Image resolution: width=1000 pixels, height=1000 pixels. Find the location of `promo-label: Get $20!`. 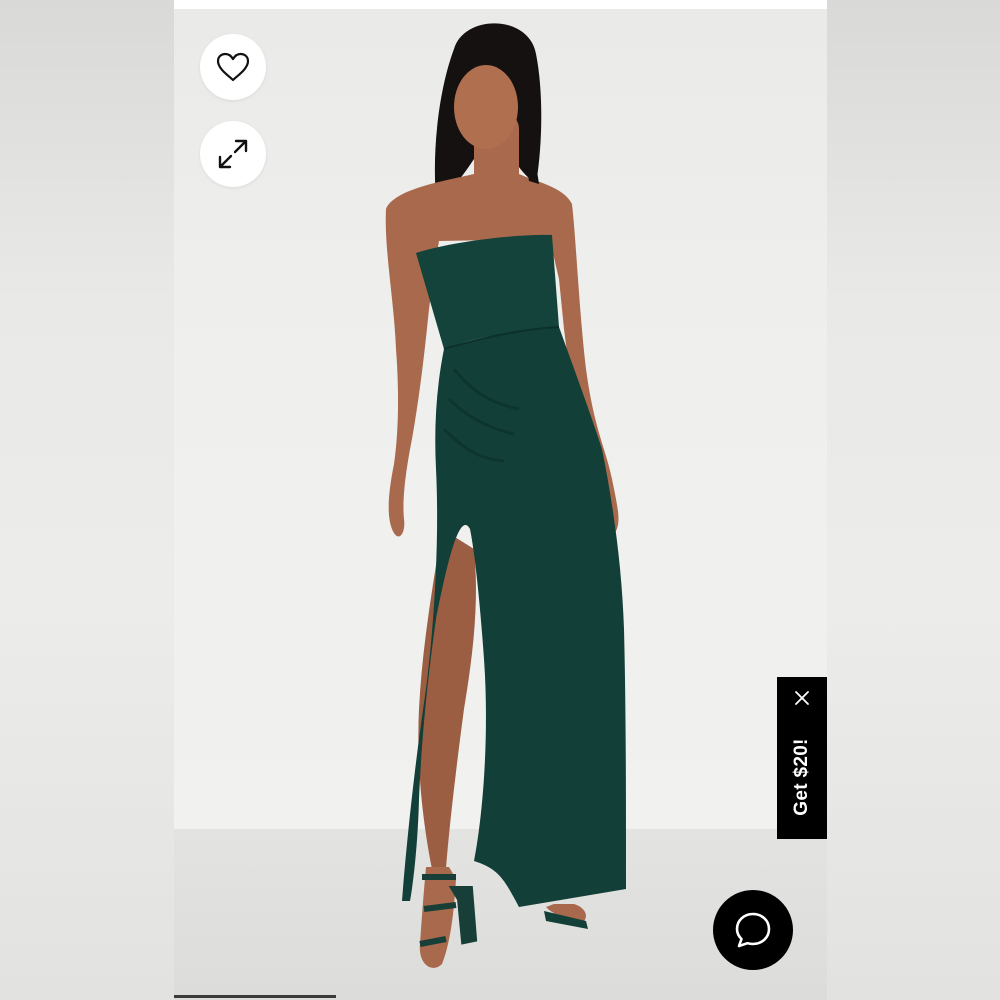

promo-label: Get $20! is located at coordinates (801, 777).